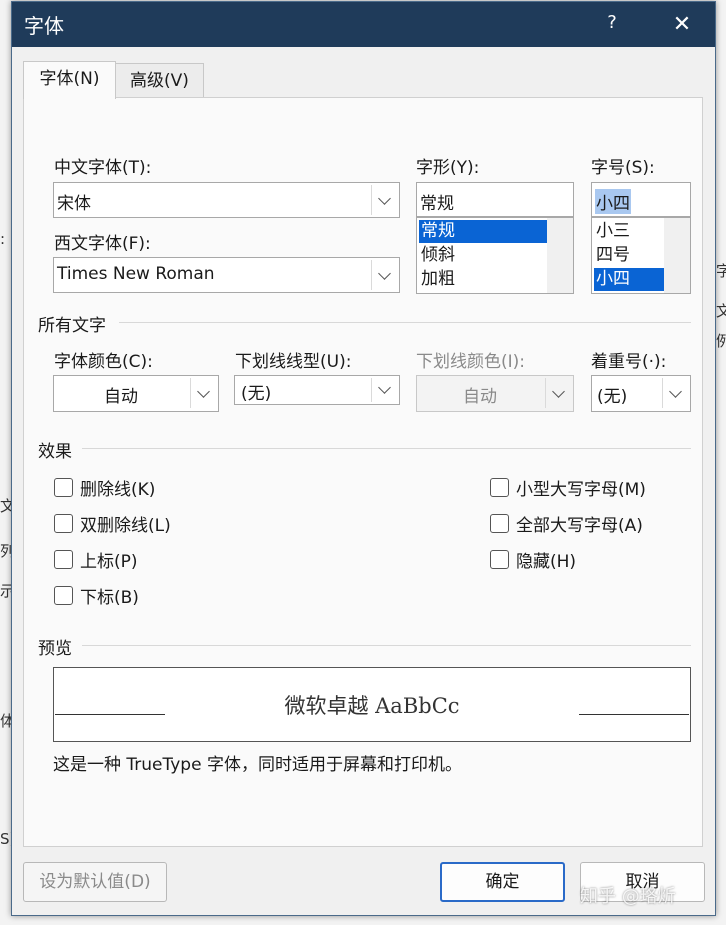 The width and height of the screenshot is (726, 925). Describe the element at coordinates (125, 526) in the screenshot. I see `double-strikethrough-label: 双删除线(L)` at that location.